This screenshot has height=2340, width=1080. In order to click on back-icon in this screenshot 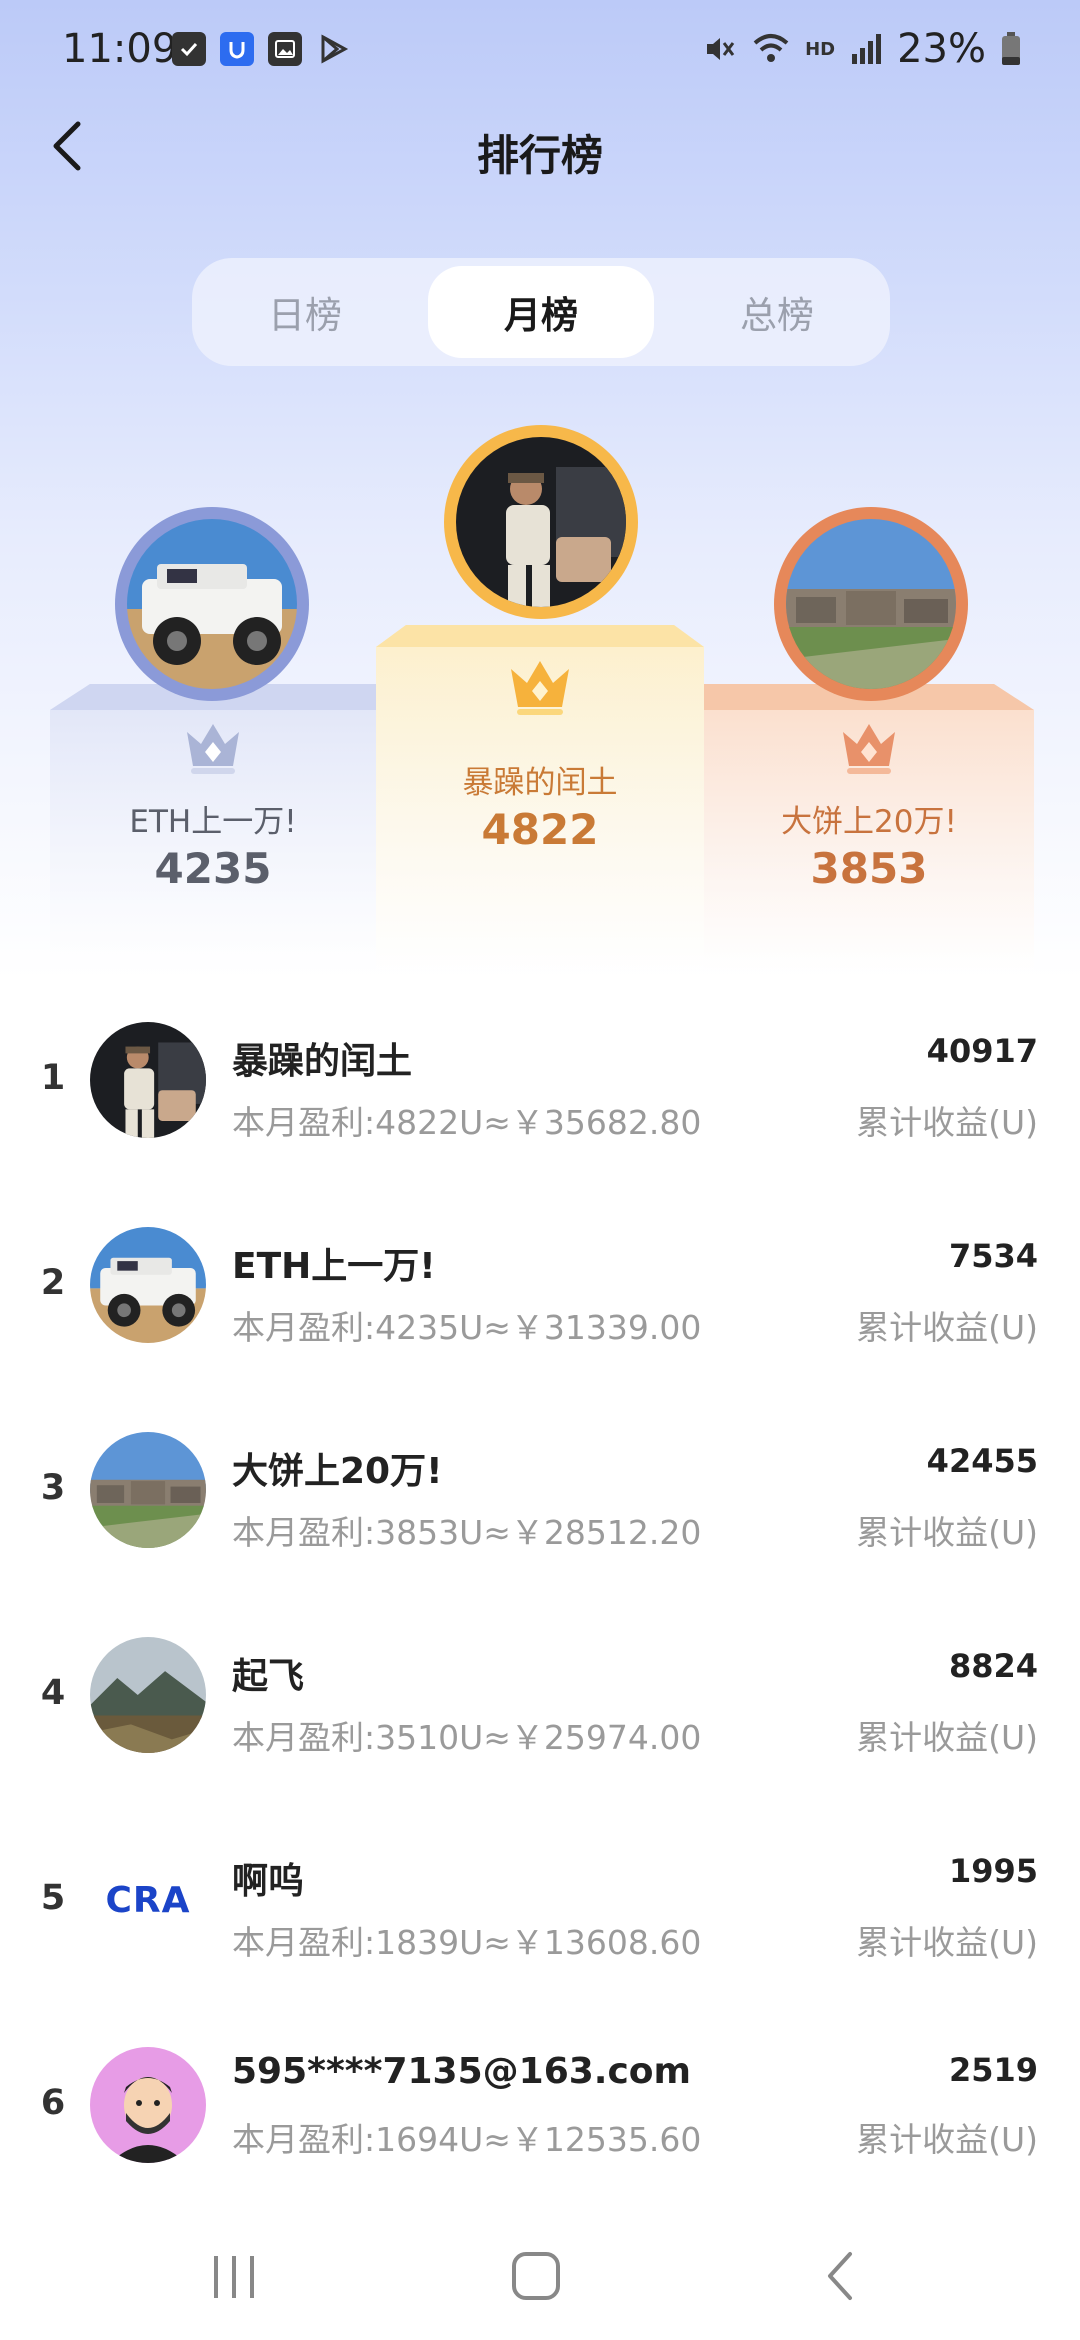, I will do `click(840, 2276)`.